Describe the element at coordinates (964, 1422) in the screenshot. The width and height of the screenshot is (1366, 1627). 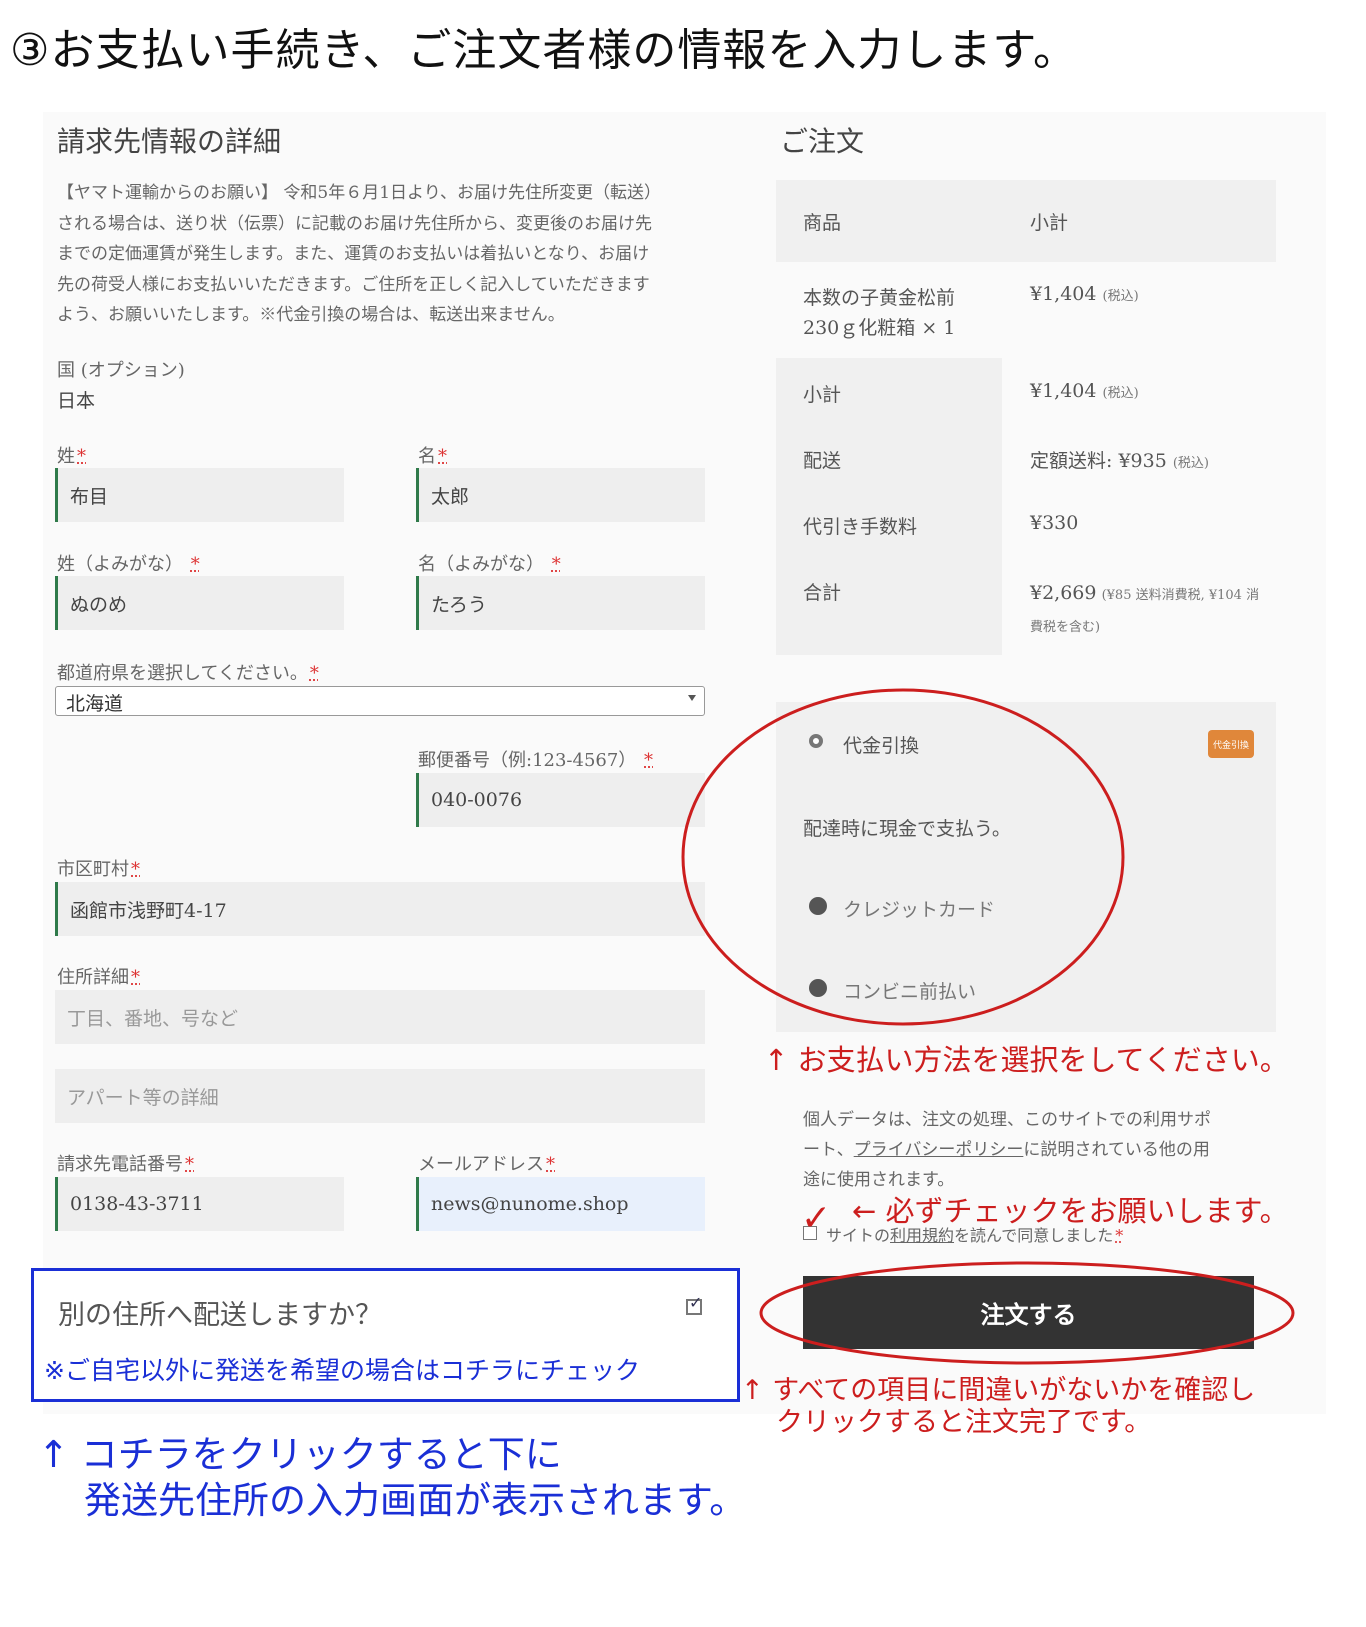
I see `annotation-confirm-line: クリックすると注文完了です。` at that location.